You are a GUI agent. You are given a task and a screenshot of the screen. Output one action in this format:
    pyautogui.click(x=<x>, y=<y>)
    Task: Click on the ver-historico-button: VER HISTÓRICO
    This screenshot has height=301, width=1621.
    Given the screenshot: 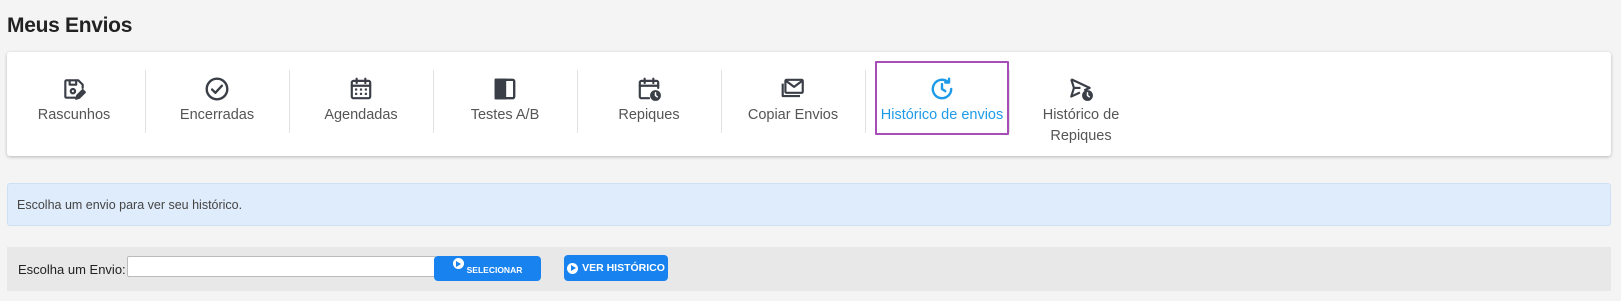 What is the action you would take?
    pyautogui.click(x=616, y=268)
    